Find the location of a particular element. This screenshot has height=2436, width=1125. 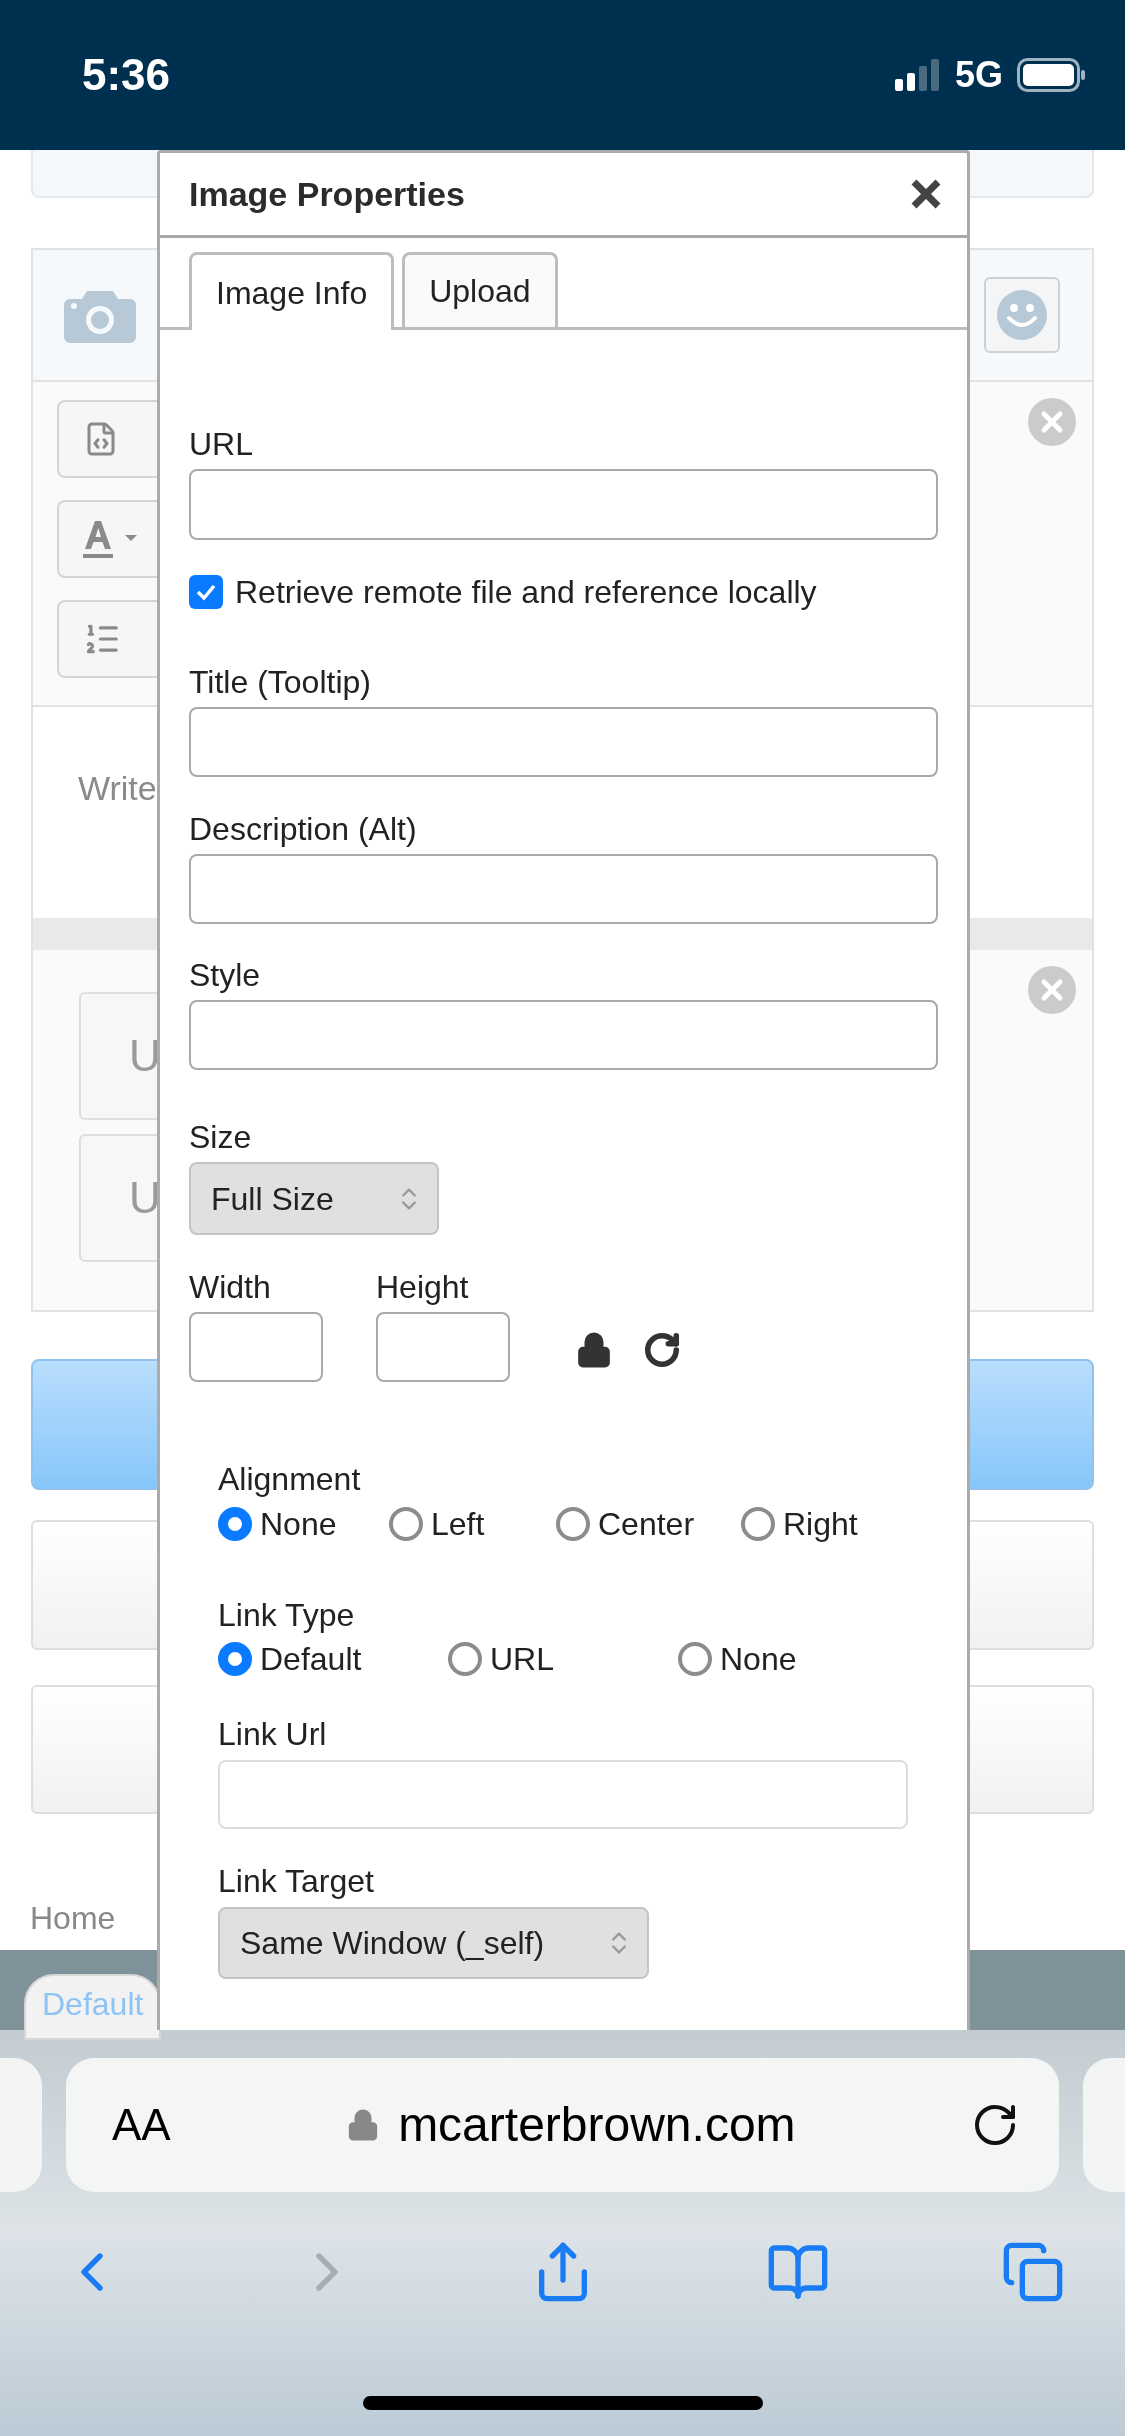

tab: Upload is located at coordinates (480, 289).